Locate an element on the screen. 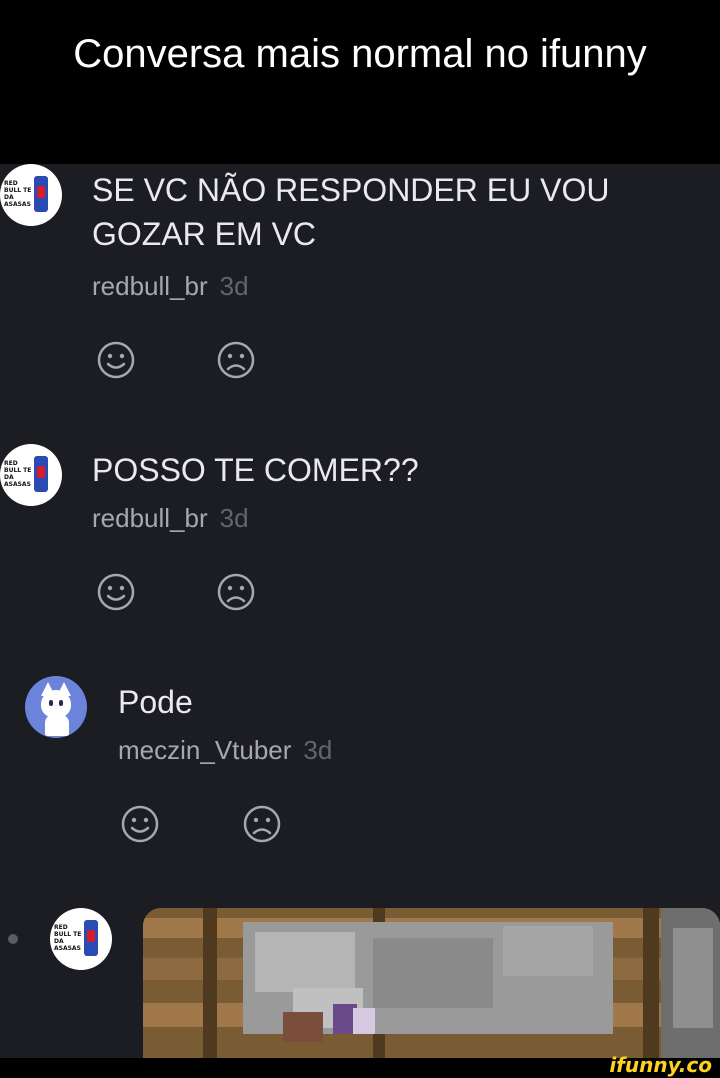 The width and height of the screenshot is (720, 1078). caption-text: Conversa mais normal no ifunny is located at coordinates (360, 54).